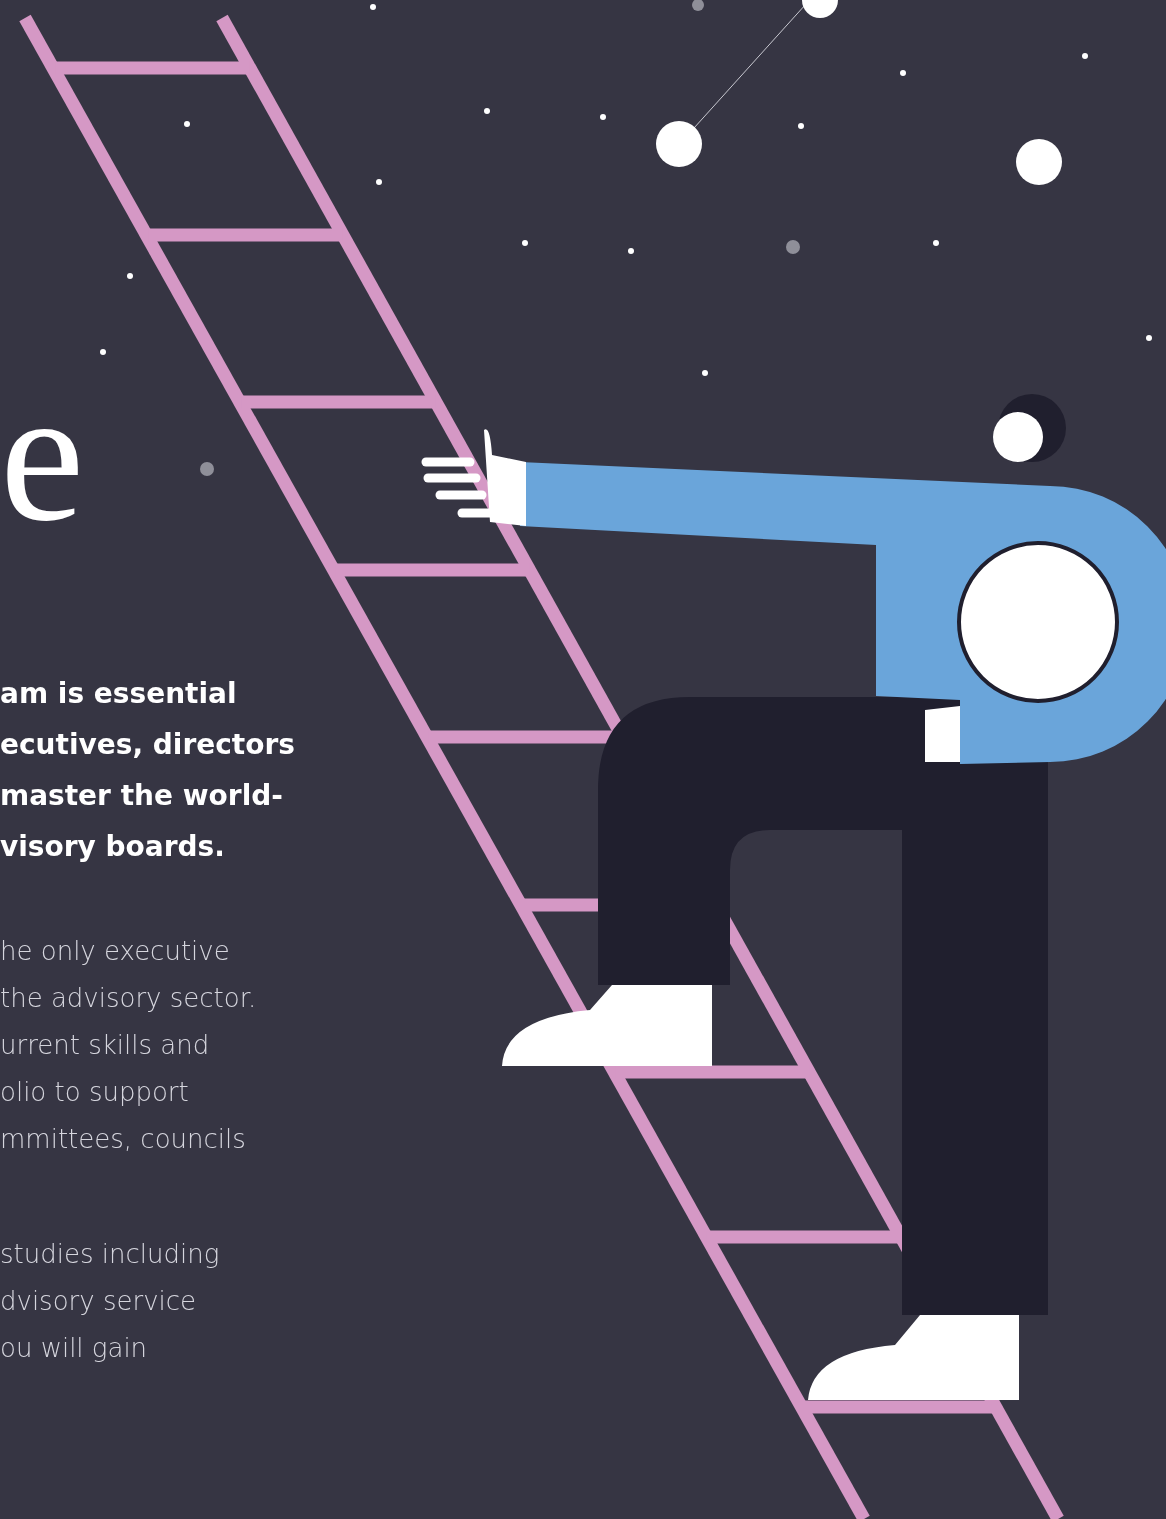 The image size is (1166, 1519). Describe the element at coordinates (110, 1301) in the screenshot. I see `body-paragraph: studies including dvisory service ou will gain` at that location.